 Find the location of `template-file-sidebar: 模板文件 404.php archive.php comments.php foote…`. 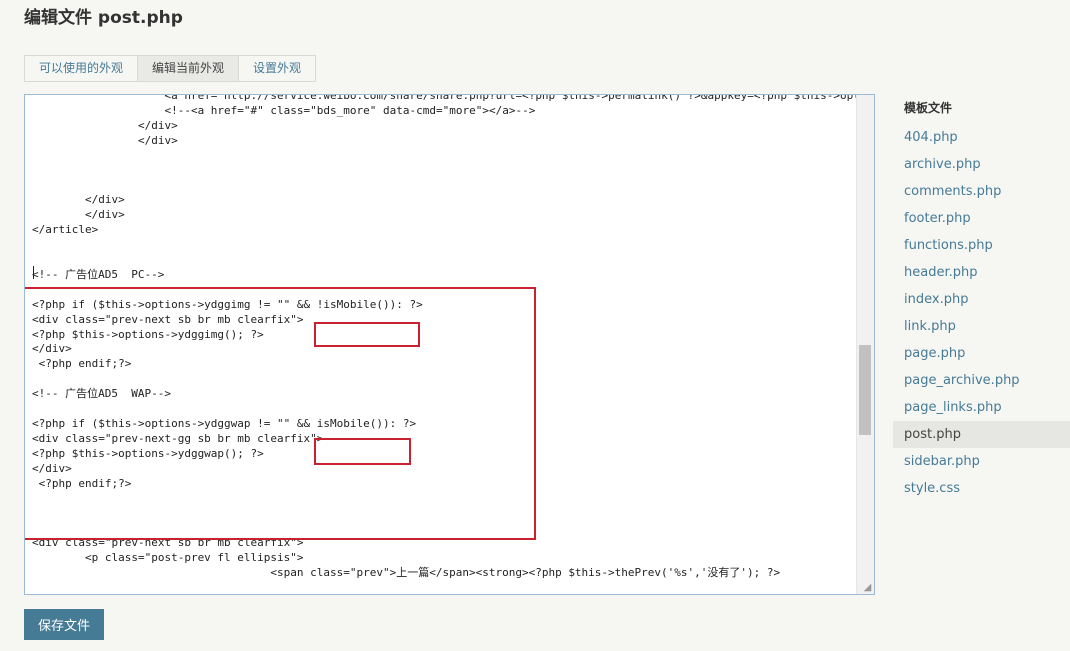

template-file-sidebar: 模板文件 404.php archive.php comments.php foote… is located at coordinates (981, 300).